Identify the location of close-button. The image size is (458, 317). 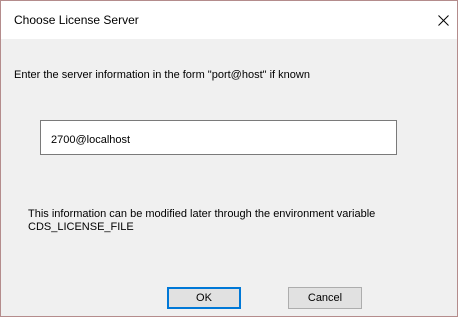
(442, 20).